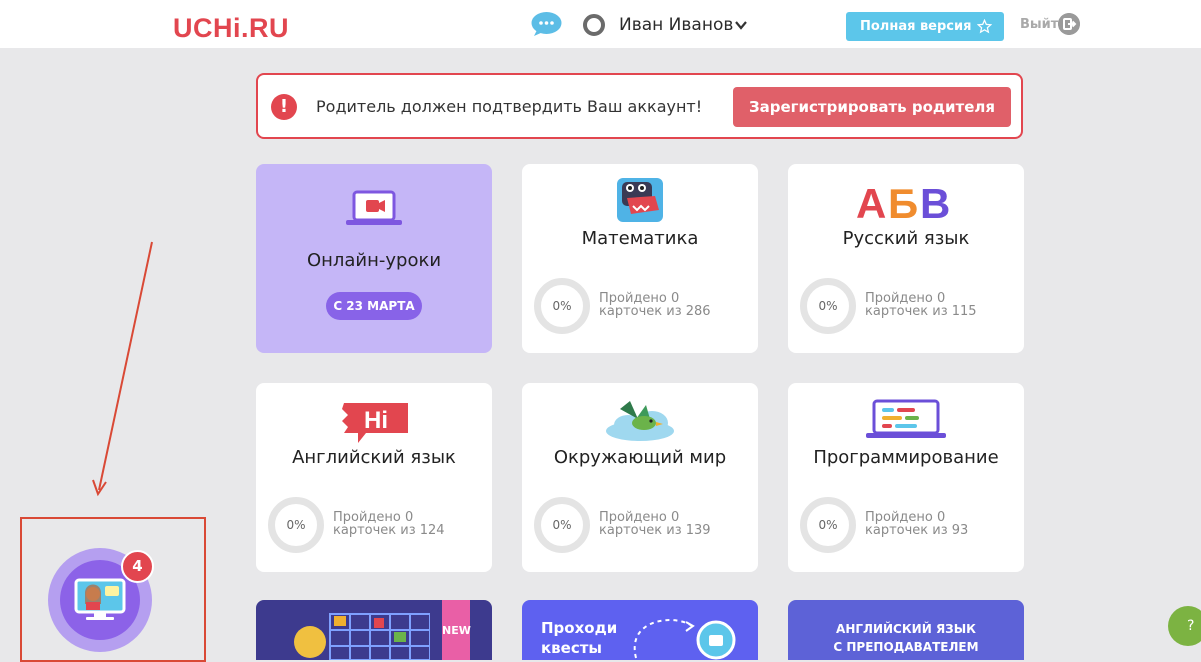 This screenshot has width=1201, height=662. What do you see at coordinates (935, 201) in the screenshot?
I see `svg-text: В` at bounding box center [935, 201].